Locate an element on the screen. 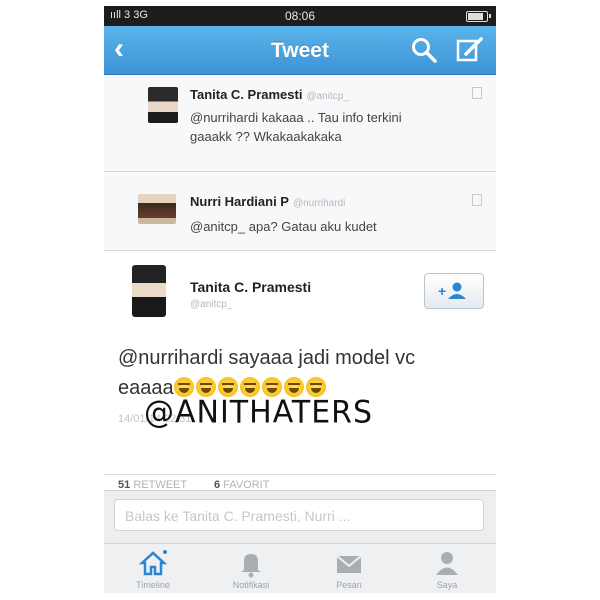 The image size is (600, 600). tweet-text-line: @nurrihardi sayaaa jadi model vc is located at coordinates (267, 358).